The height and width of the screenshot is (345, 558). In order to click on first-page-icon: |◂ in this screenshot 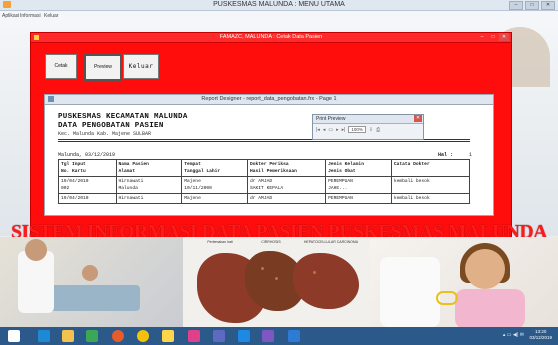, I will do `click(318, 130)`.